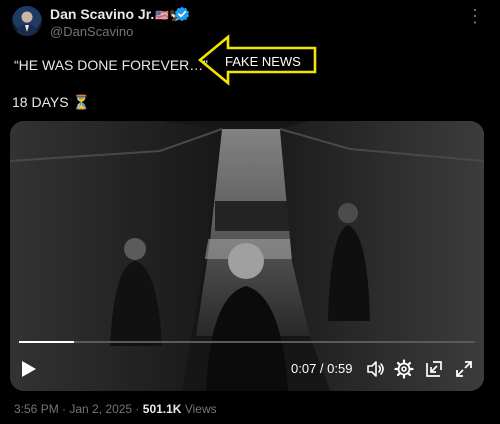 This screenshot has width=500, height=424. What do you see at coordinates (40, 102) in the screenshot?
I see `days-label: 18 DAYS` at bounding box center [40, 102].